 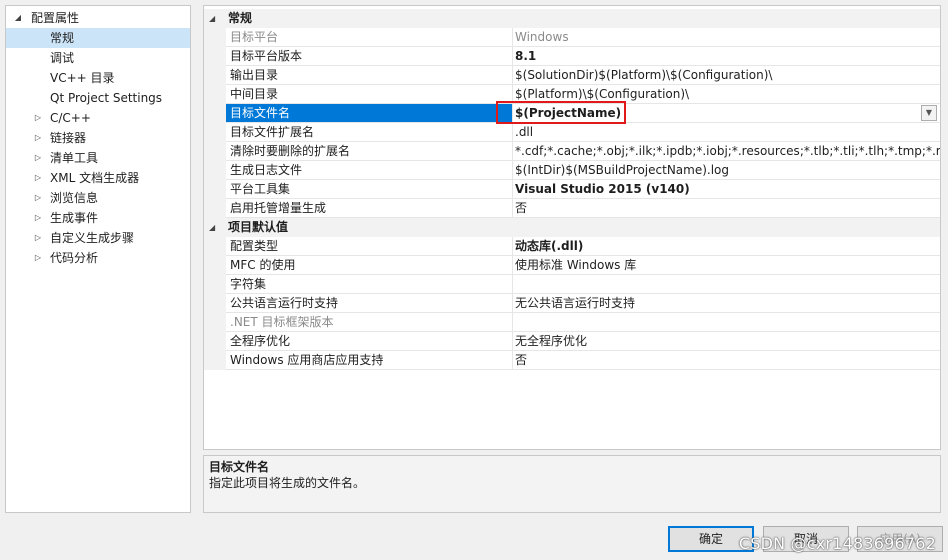 I want to click on tree-item: ▷ 浏览信息, so click(x=98, y=198).